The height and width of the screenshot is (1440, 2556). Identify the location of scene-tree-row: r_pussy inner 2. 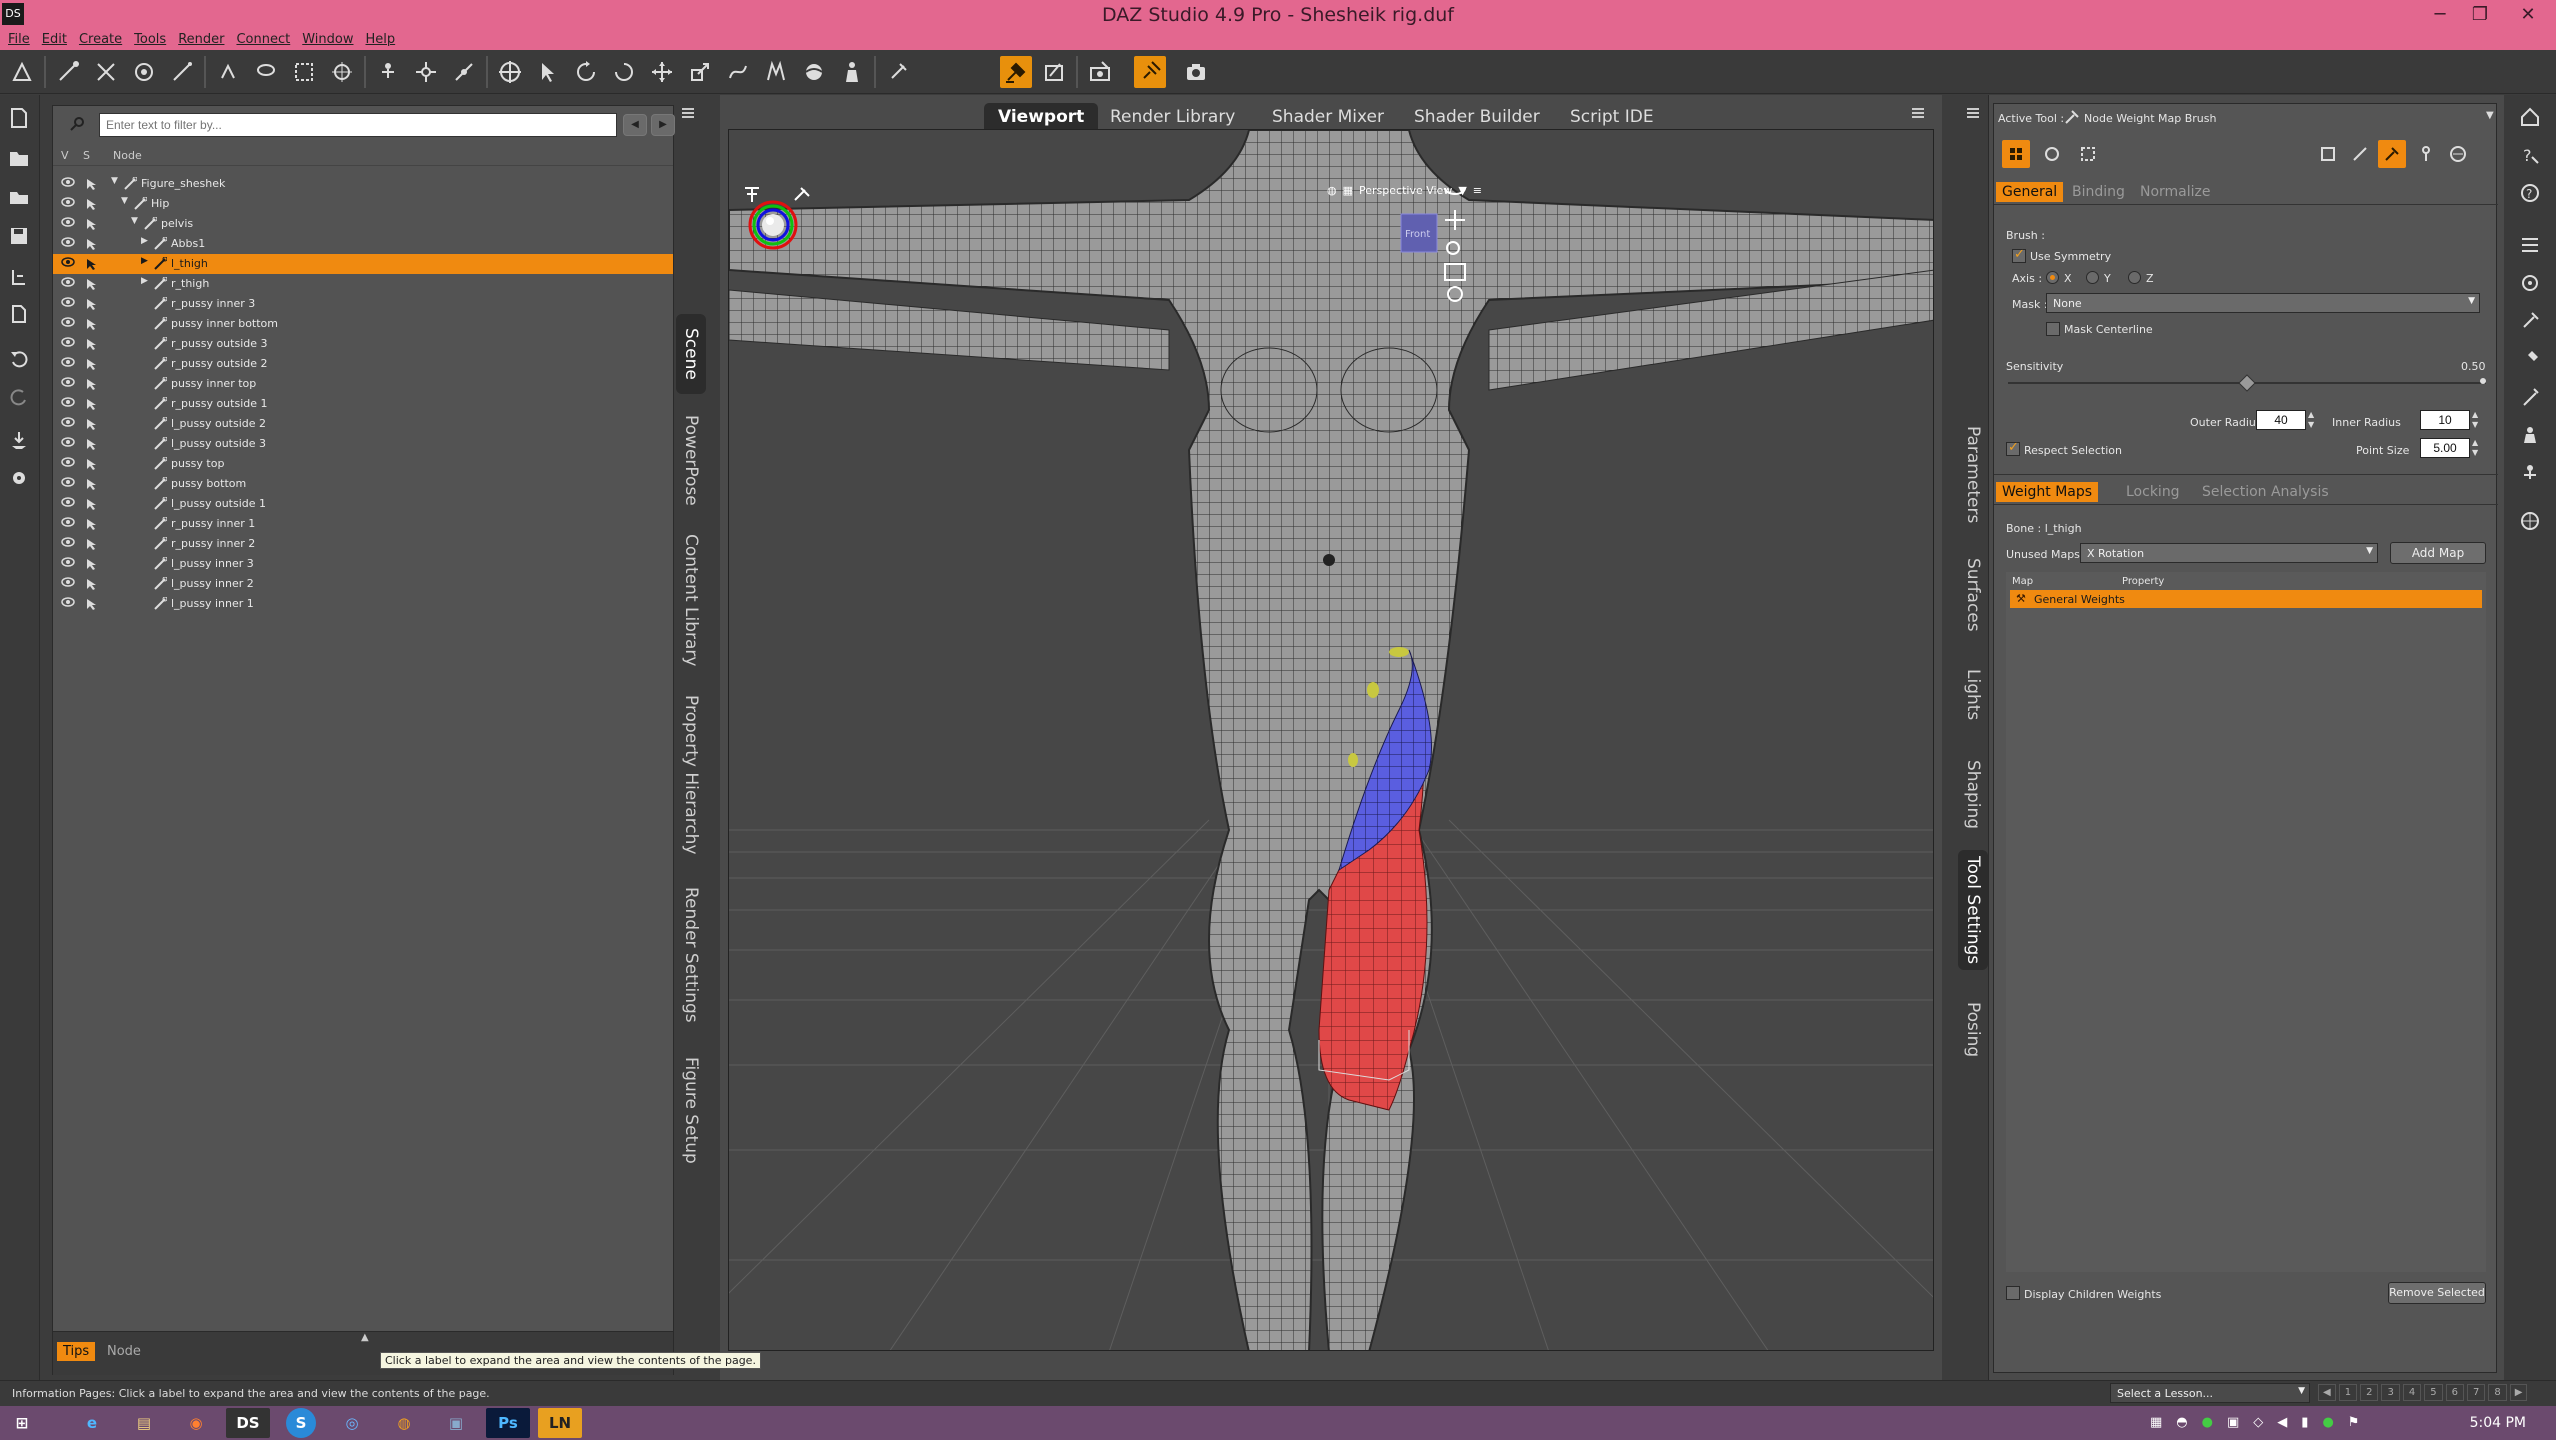
(363, 544).